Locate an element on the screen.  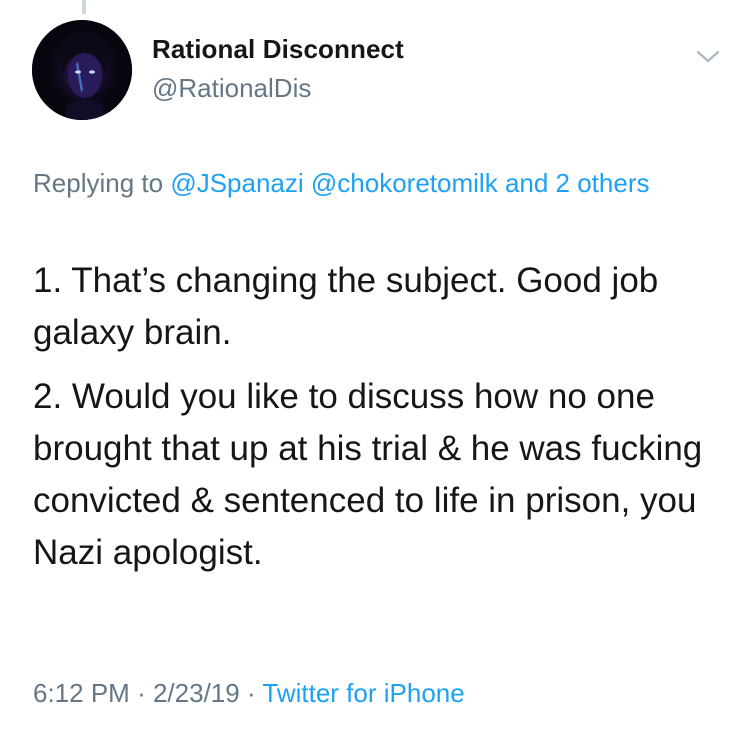
author-name: Rational Disconnect is located at coordinates (278, 49).